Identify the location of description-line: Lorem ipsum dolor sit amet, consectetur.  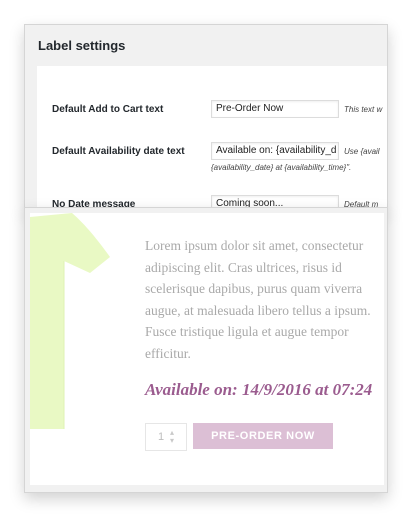
(254, 245).